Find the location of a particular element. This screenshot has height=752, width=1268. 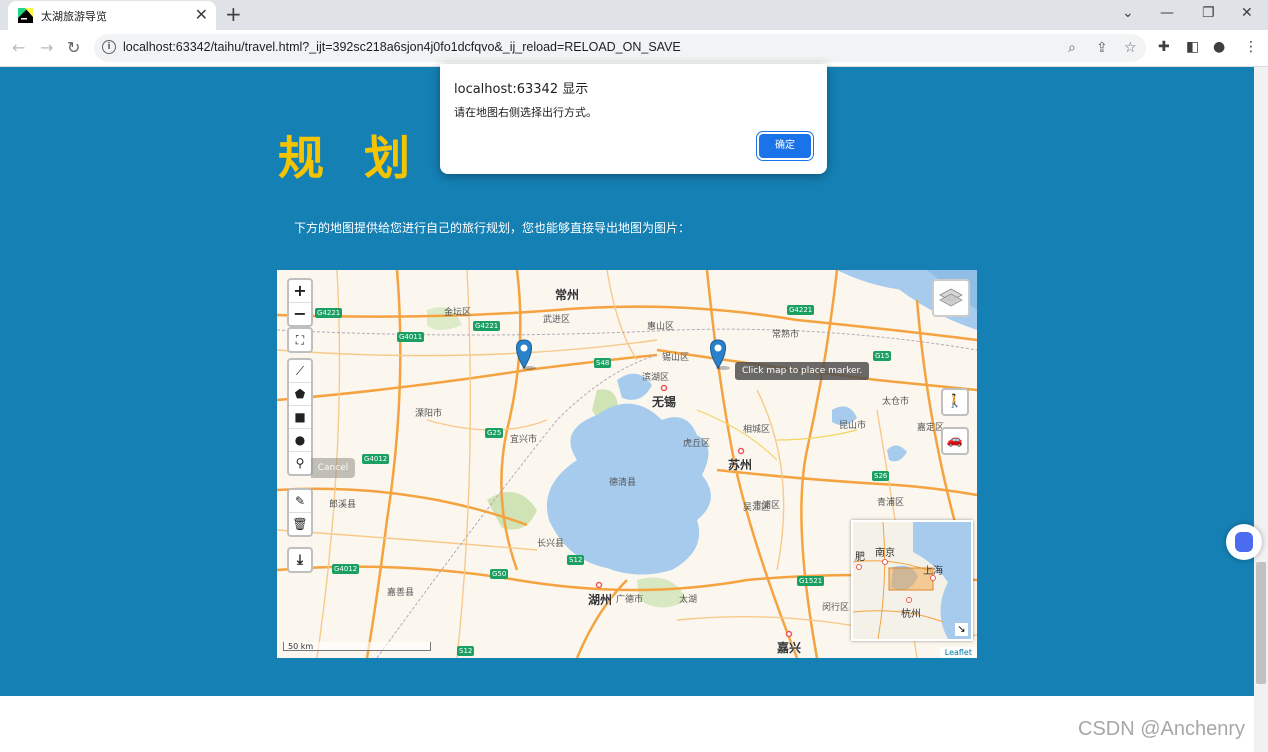

download-icon: ⤓ is located at coordinates (300, 560).